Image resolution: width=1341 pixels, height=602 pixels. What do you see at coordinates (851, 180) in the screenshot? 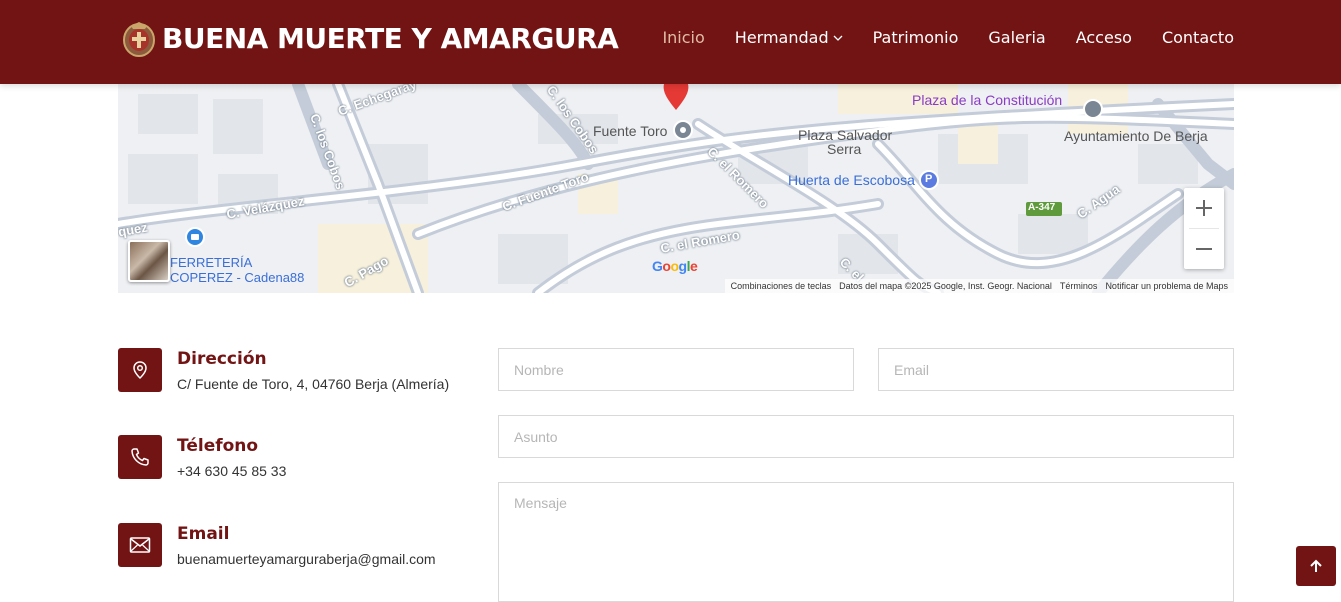
I see `poi-huerta-escobosa: Huerta de Escobosa` at bounding box center [851, 180].